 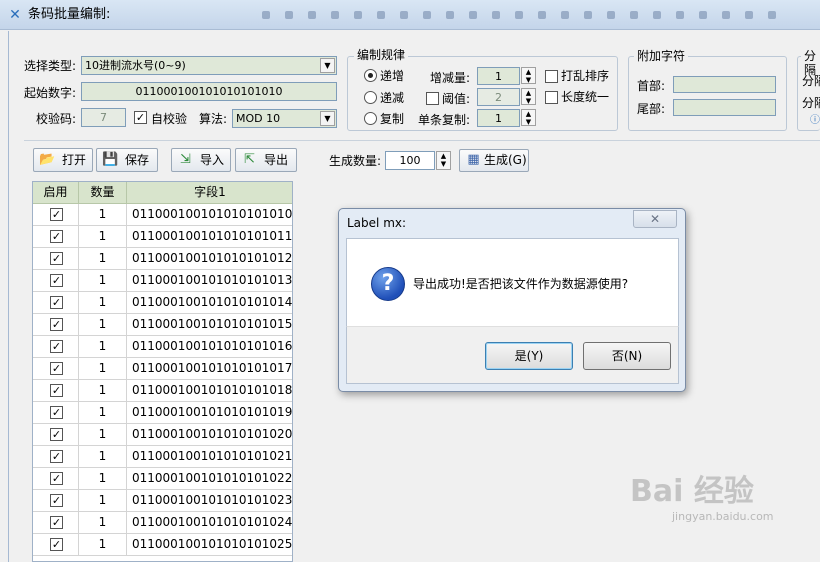 I want to click on table-row: ✓ 1 0110001001010101010121, so click(x=162, y=259).